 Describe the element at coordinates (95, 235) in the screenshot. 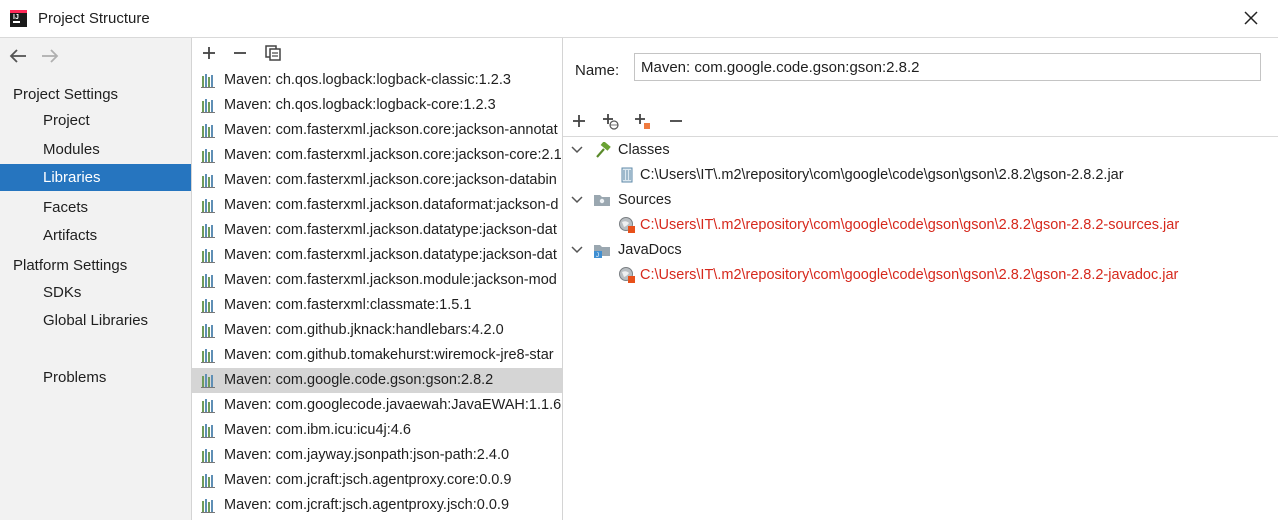

I see `nav-item-artifacts: Artifacts` at that location.